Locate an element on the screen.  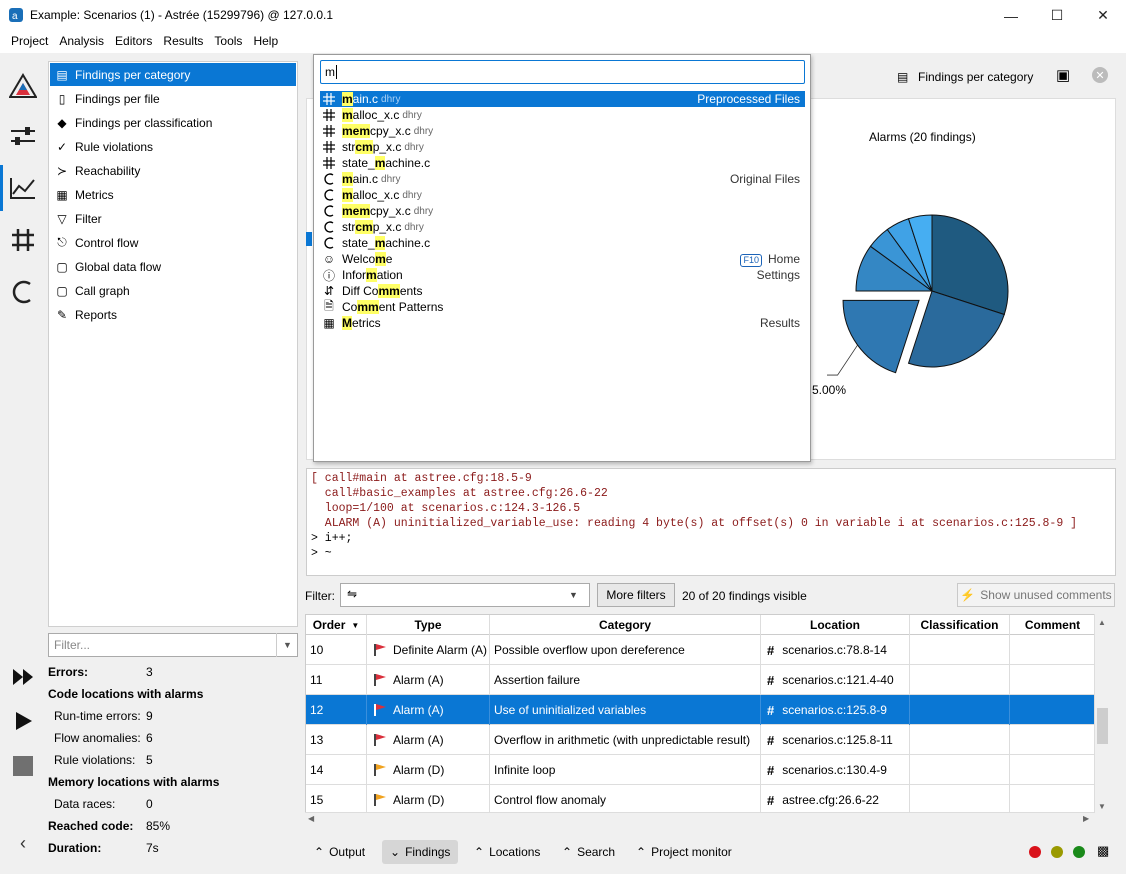
table-cell: # scenarios.c:125.8-9 is located at coordinates (835, 710).